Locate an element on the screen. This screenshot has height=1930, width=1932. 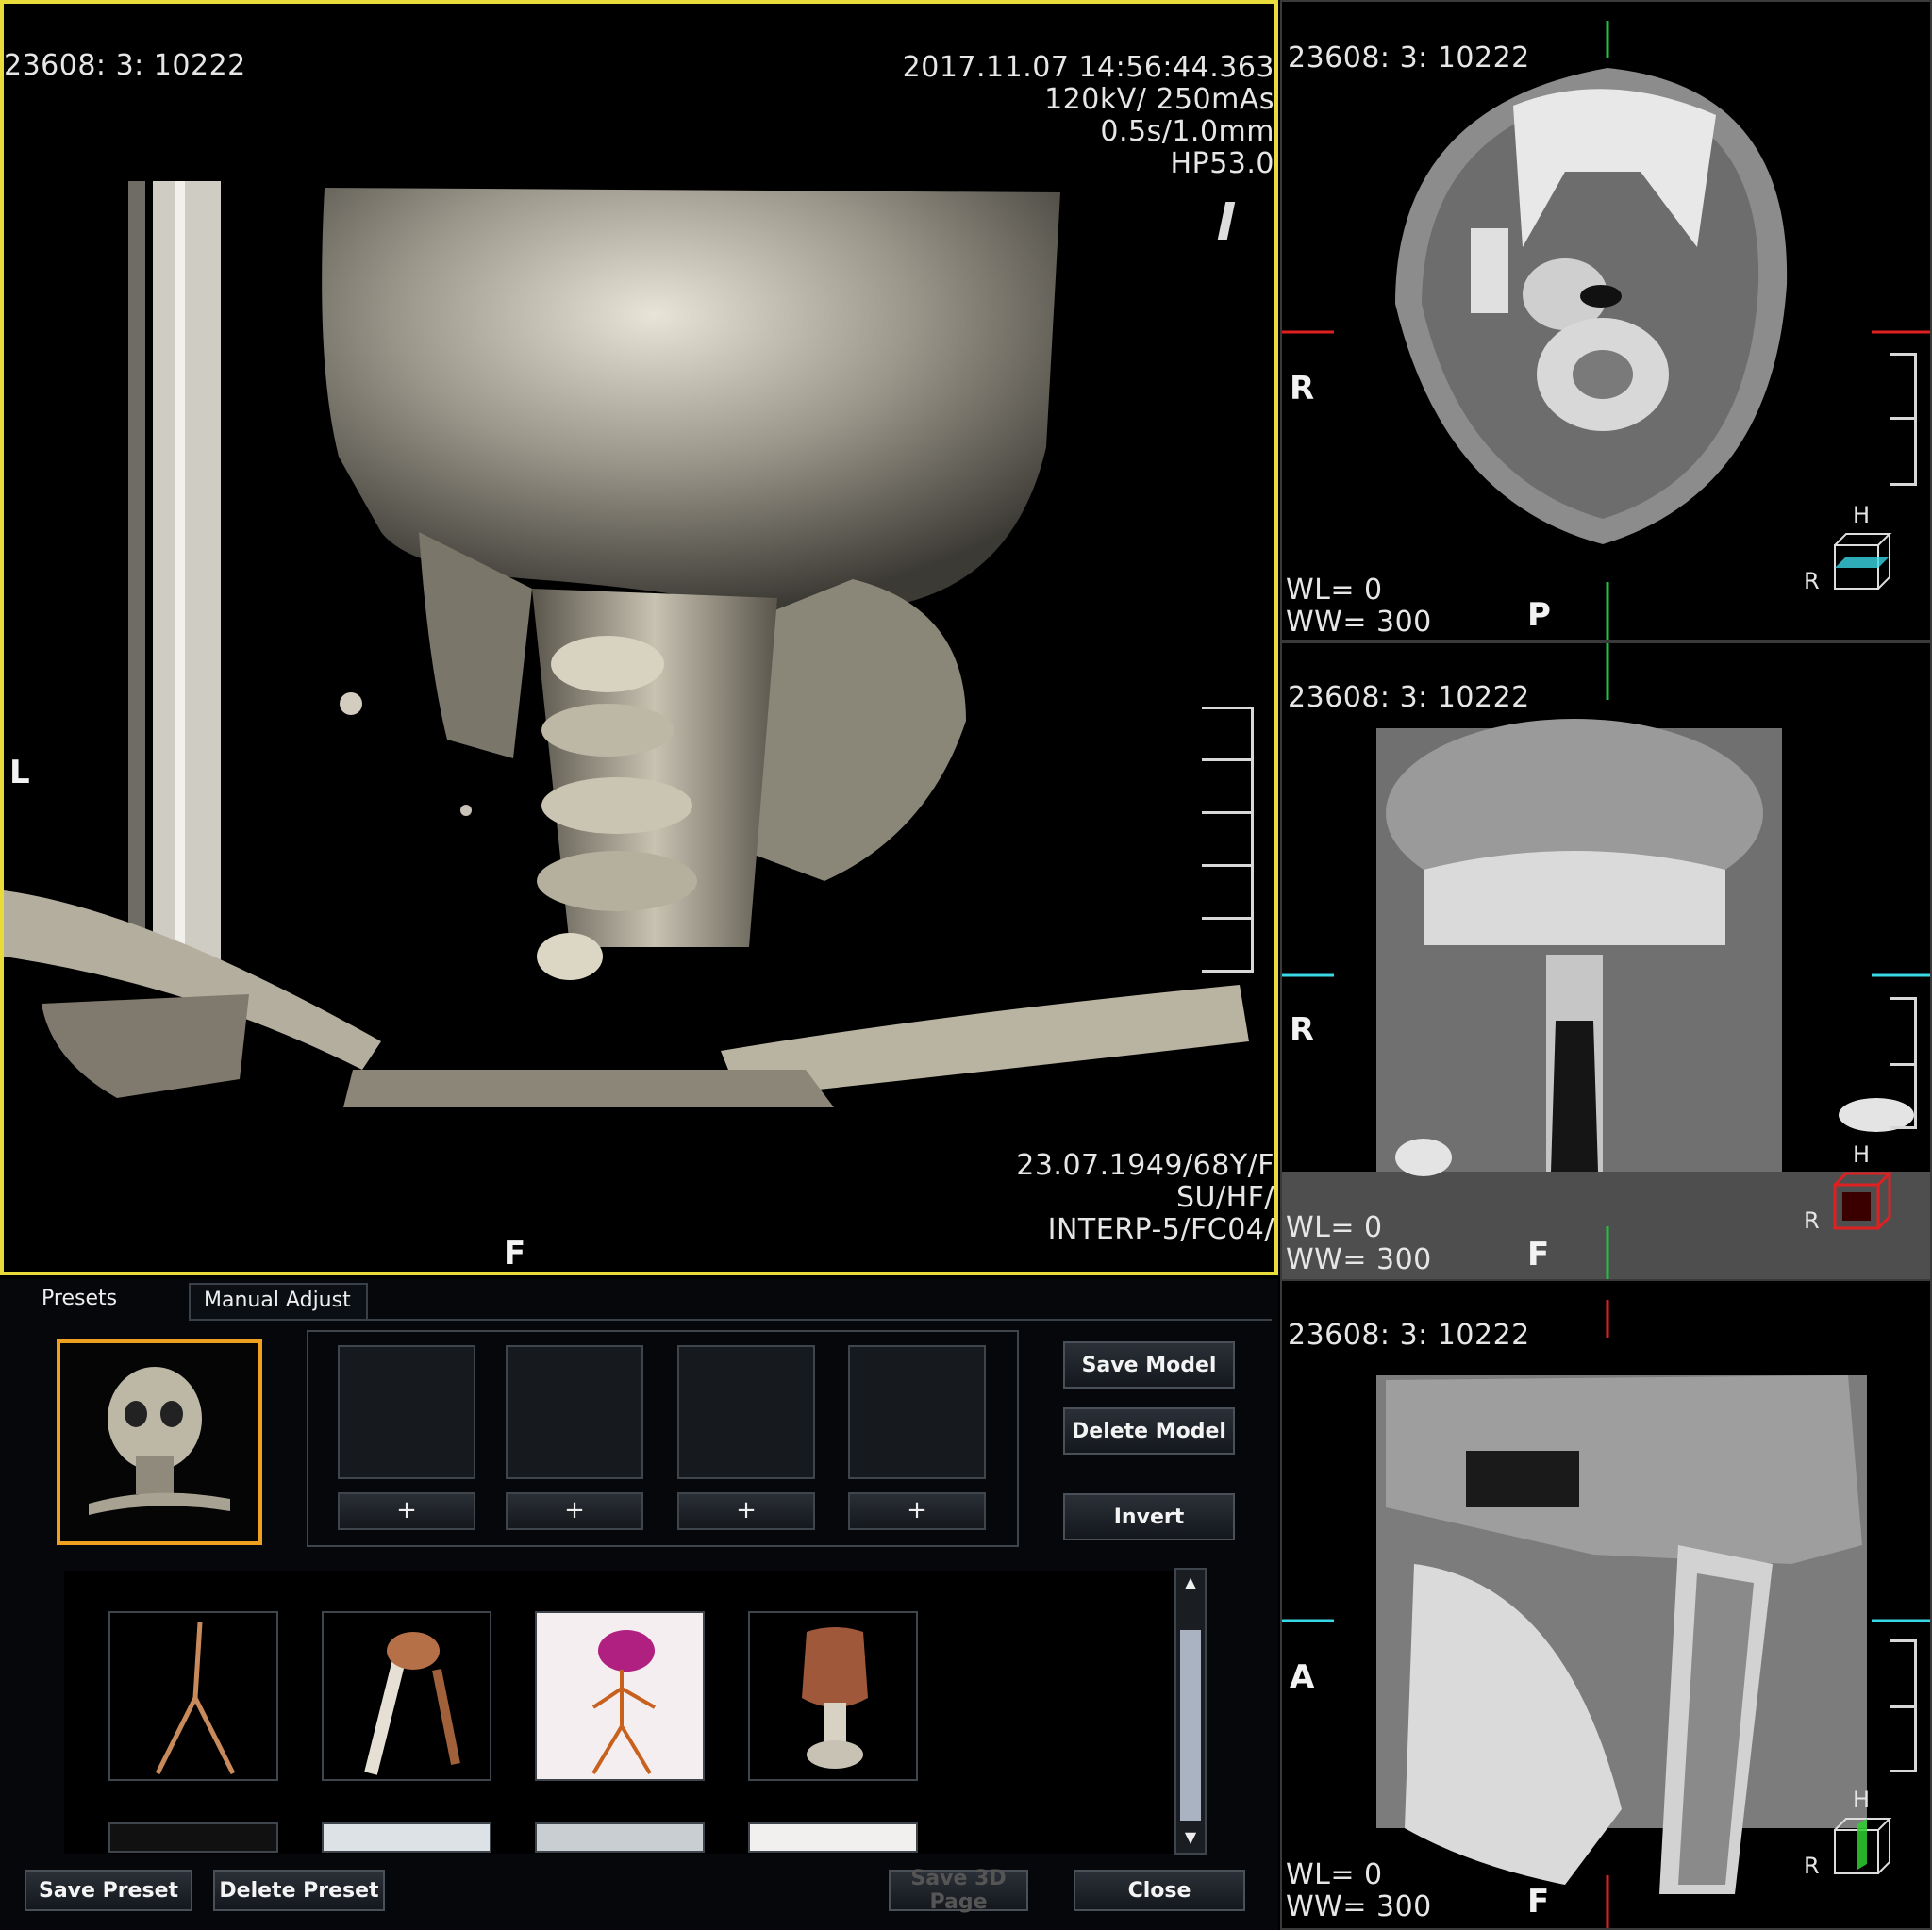
save-model-button: Save Model is located at coordinates (1149, 1365).